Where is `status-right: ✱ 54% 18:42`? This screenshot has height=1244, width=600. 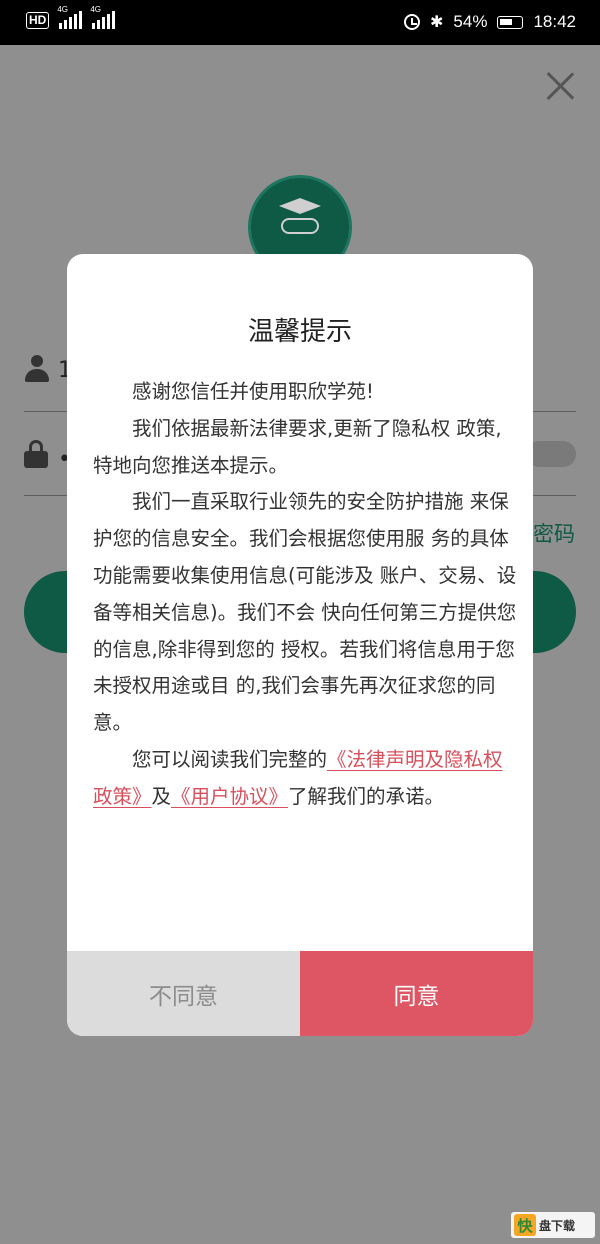
status-right: ✱ 54% 18:42 is located at coordinates (490, 22).